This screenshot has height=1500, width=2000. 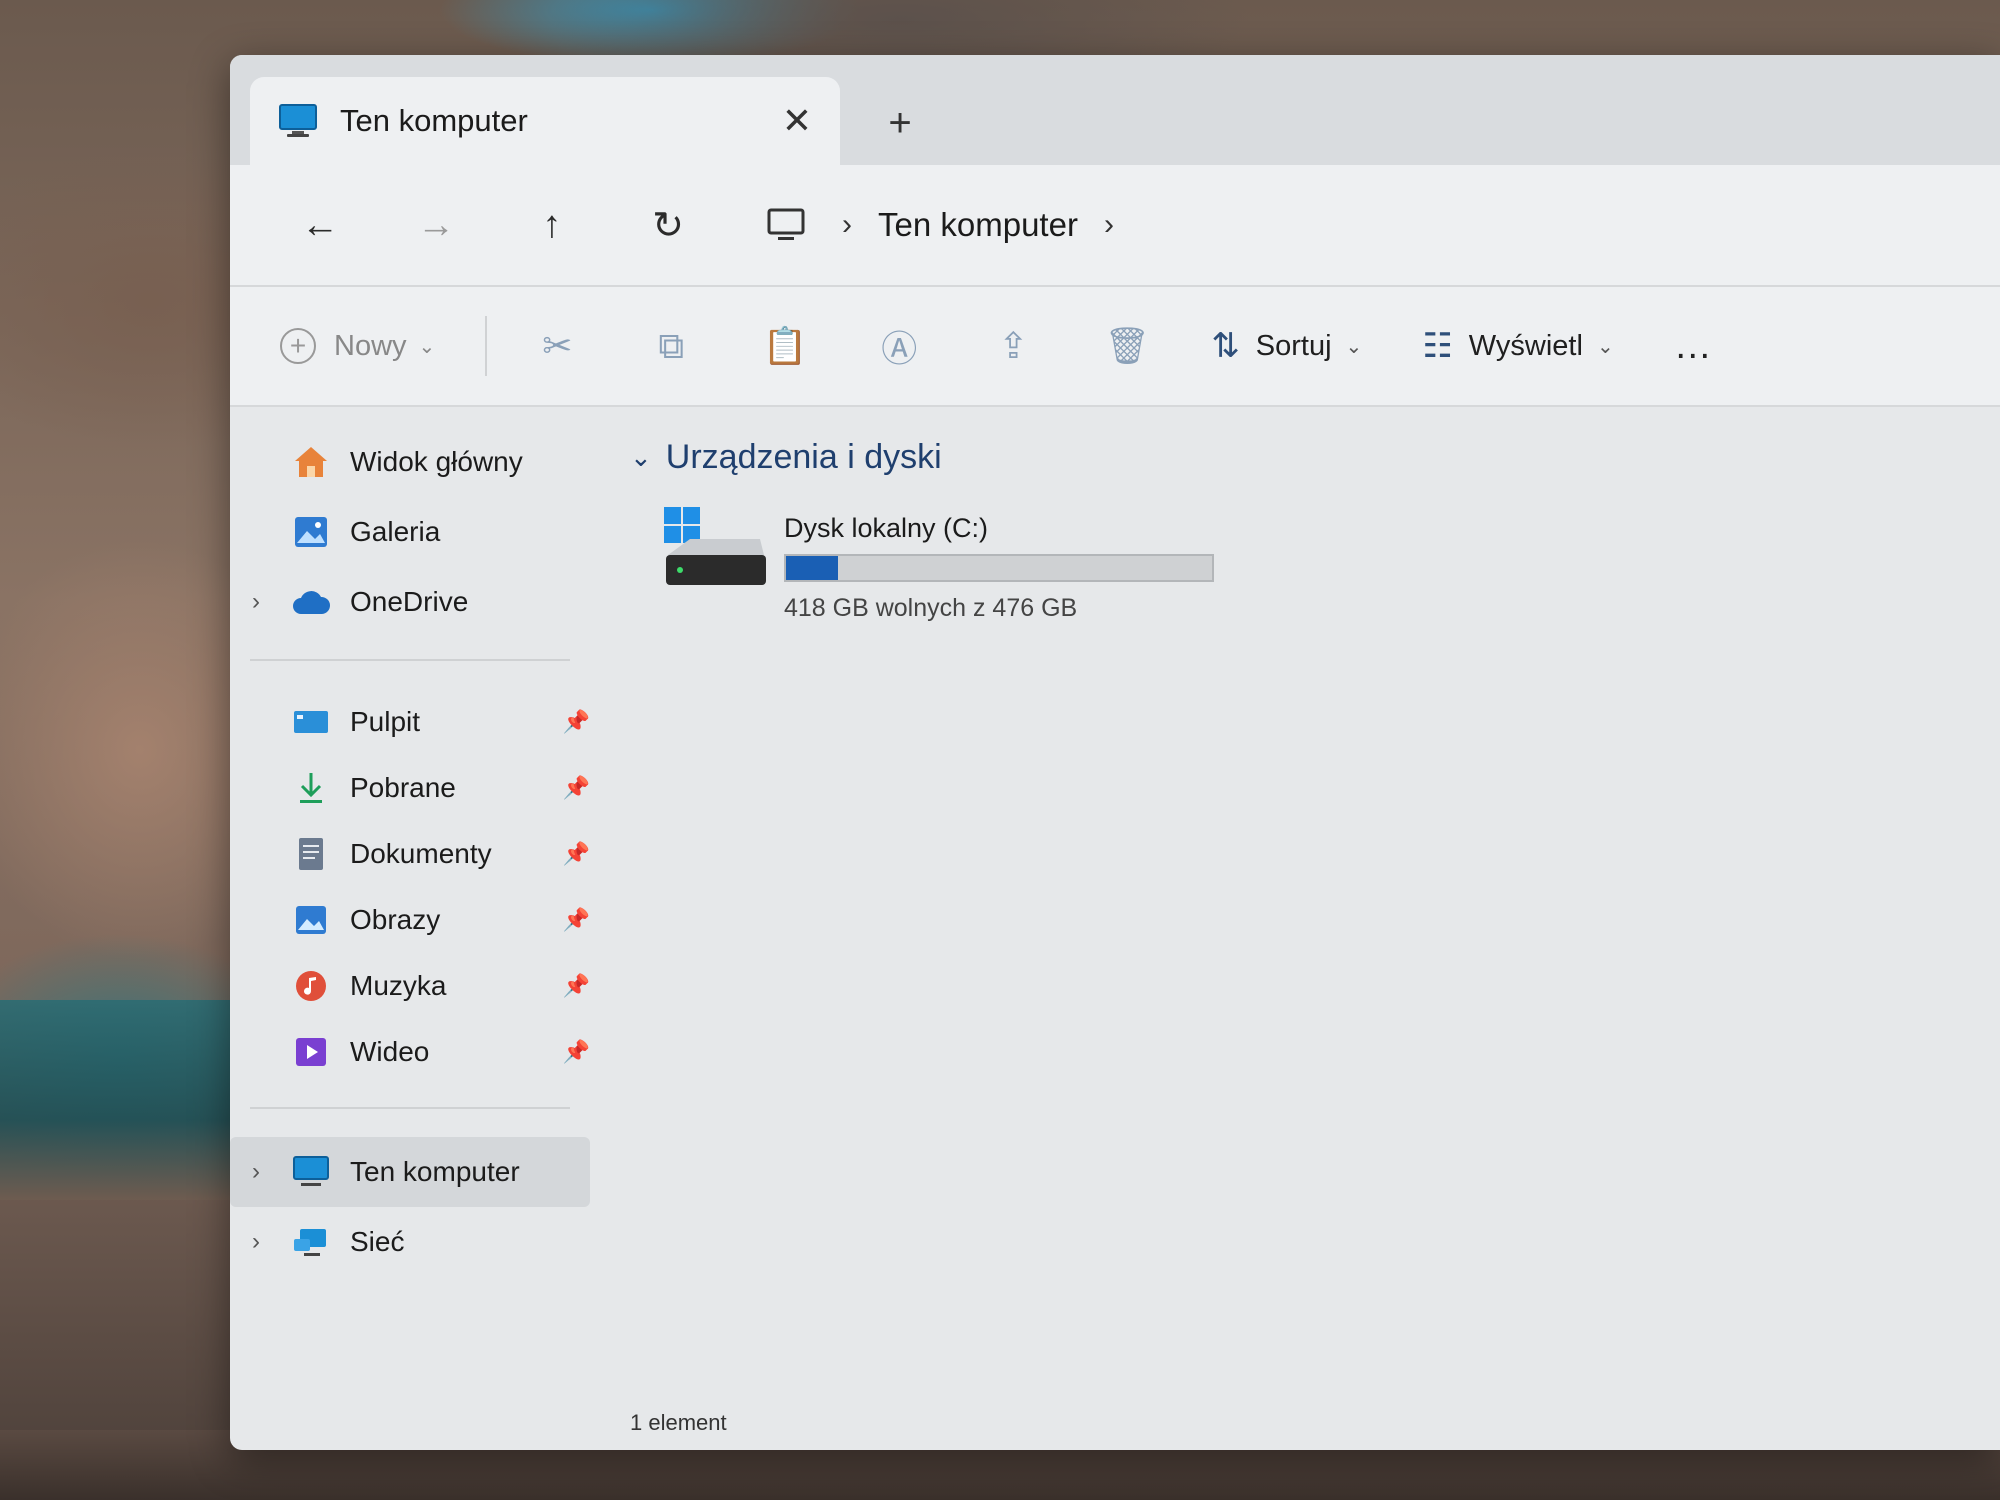 What do you see at coordinates (1293, 345) in the screenshot?
I see `sort-label: Sortuj` at bounding box center [1293, 345].